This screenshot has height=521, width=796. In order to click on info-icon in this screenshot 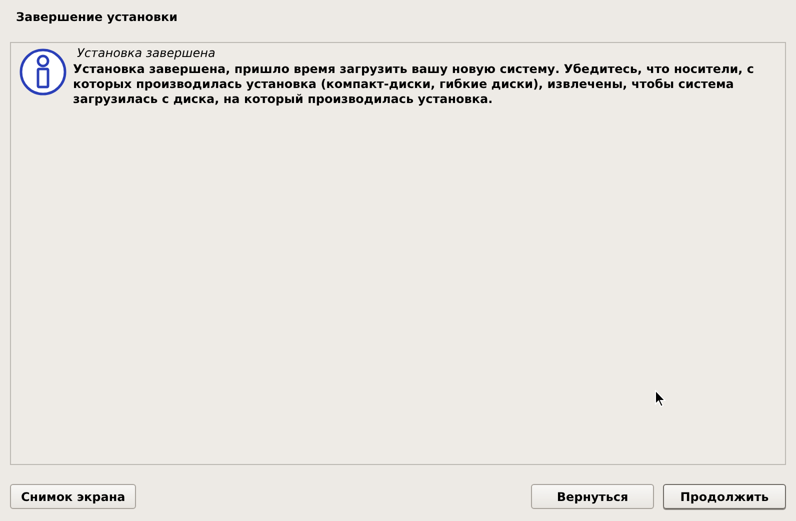, I will do `click(43, 72)`.